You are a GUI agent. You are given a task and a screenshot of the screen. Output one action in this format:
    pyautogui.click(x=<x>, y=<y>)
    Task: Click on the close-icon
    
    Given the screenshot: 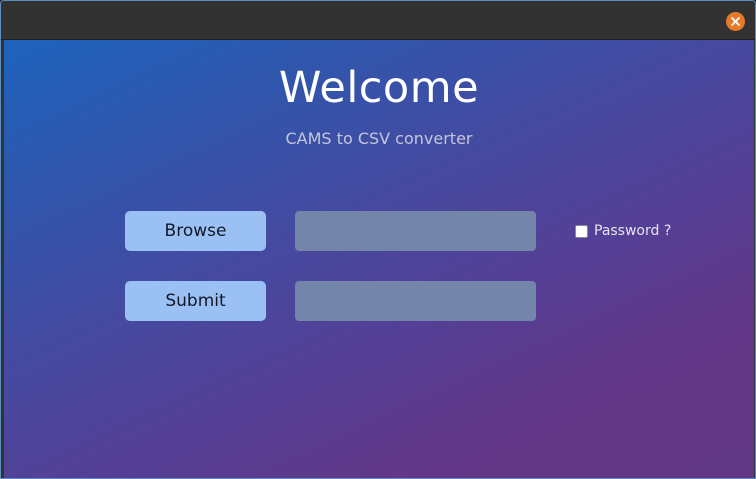 What is the action you would take?
    pyautogui.click(x=735, y=21)
    